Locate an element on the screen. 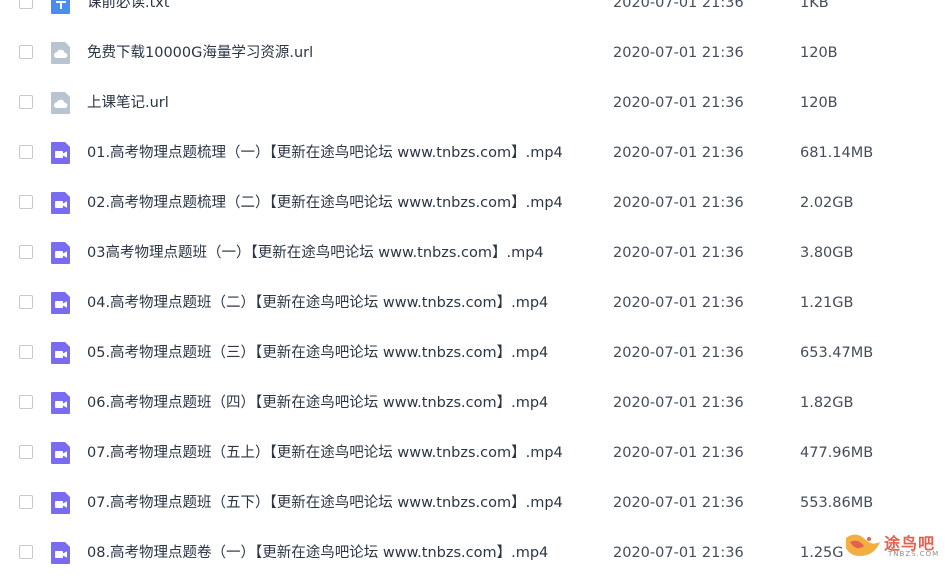  file-size: 553.86MB is located at coordinates (837, 503).